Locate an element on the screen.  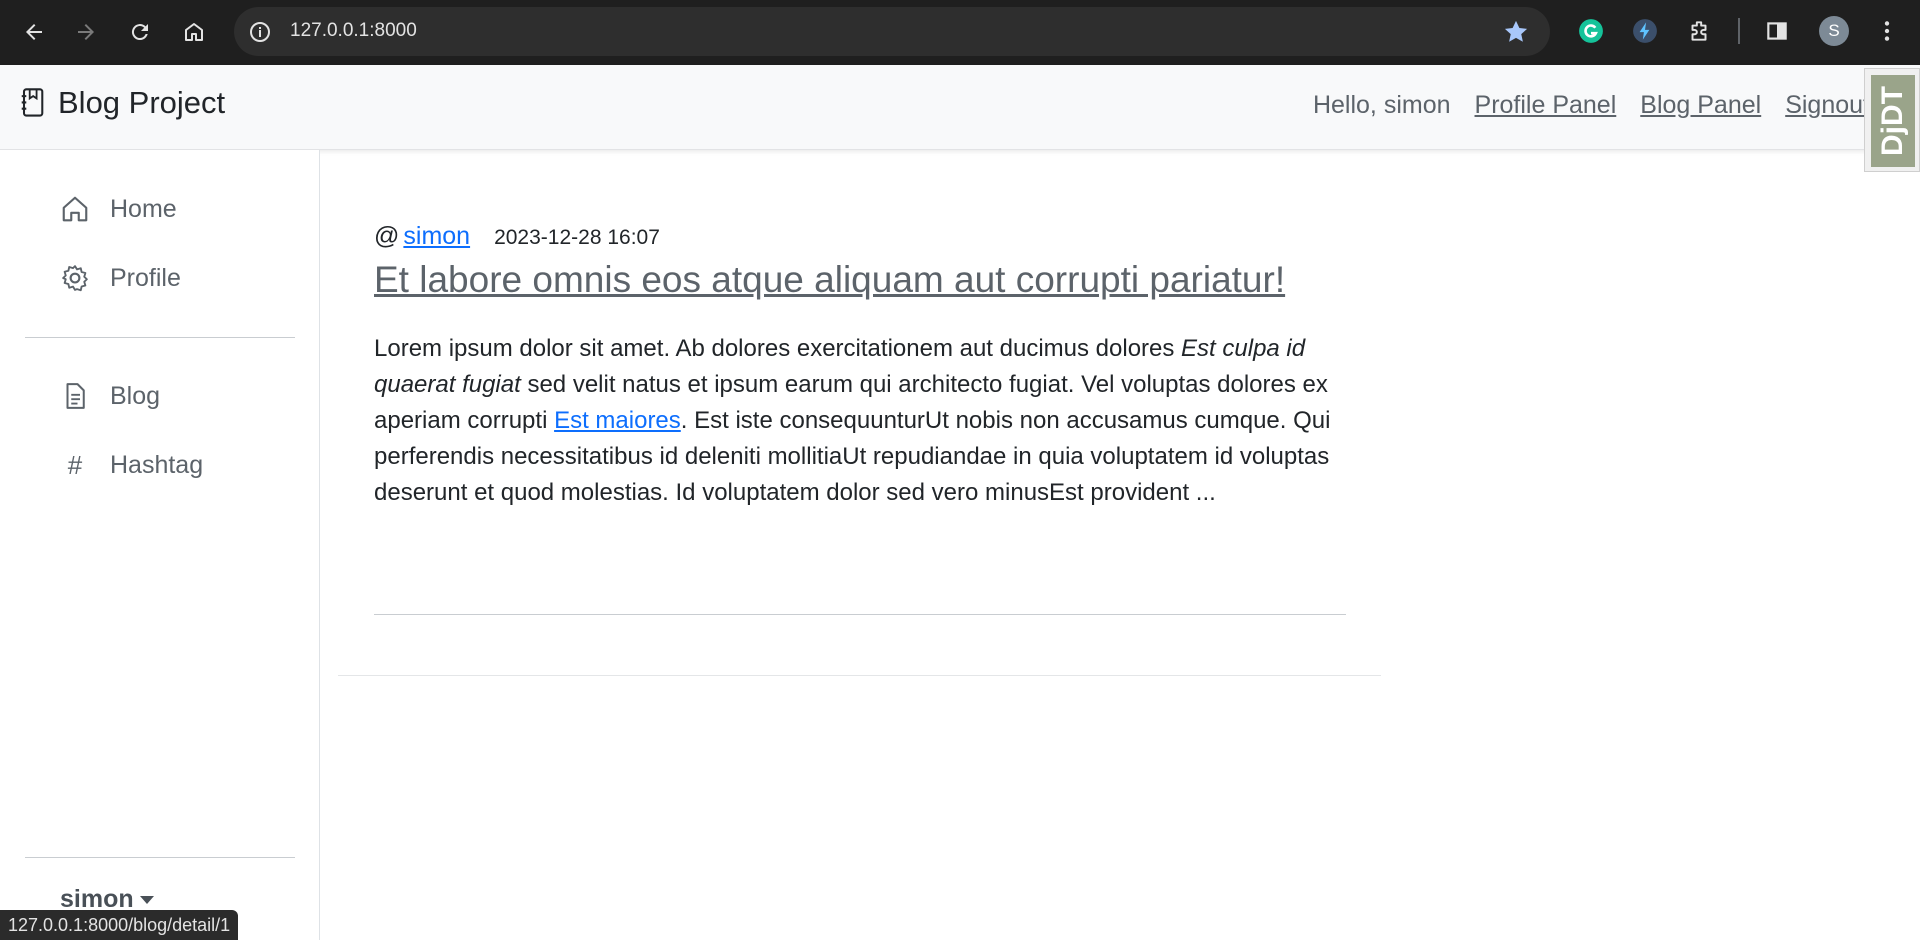
excerpt-link: Est maiores is located at coordinates (617, 420).